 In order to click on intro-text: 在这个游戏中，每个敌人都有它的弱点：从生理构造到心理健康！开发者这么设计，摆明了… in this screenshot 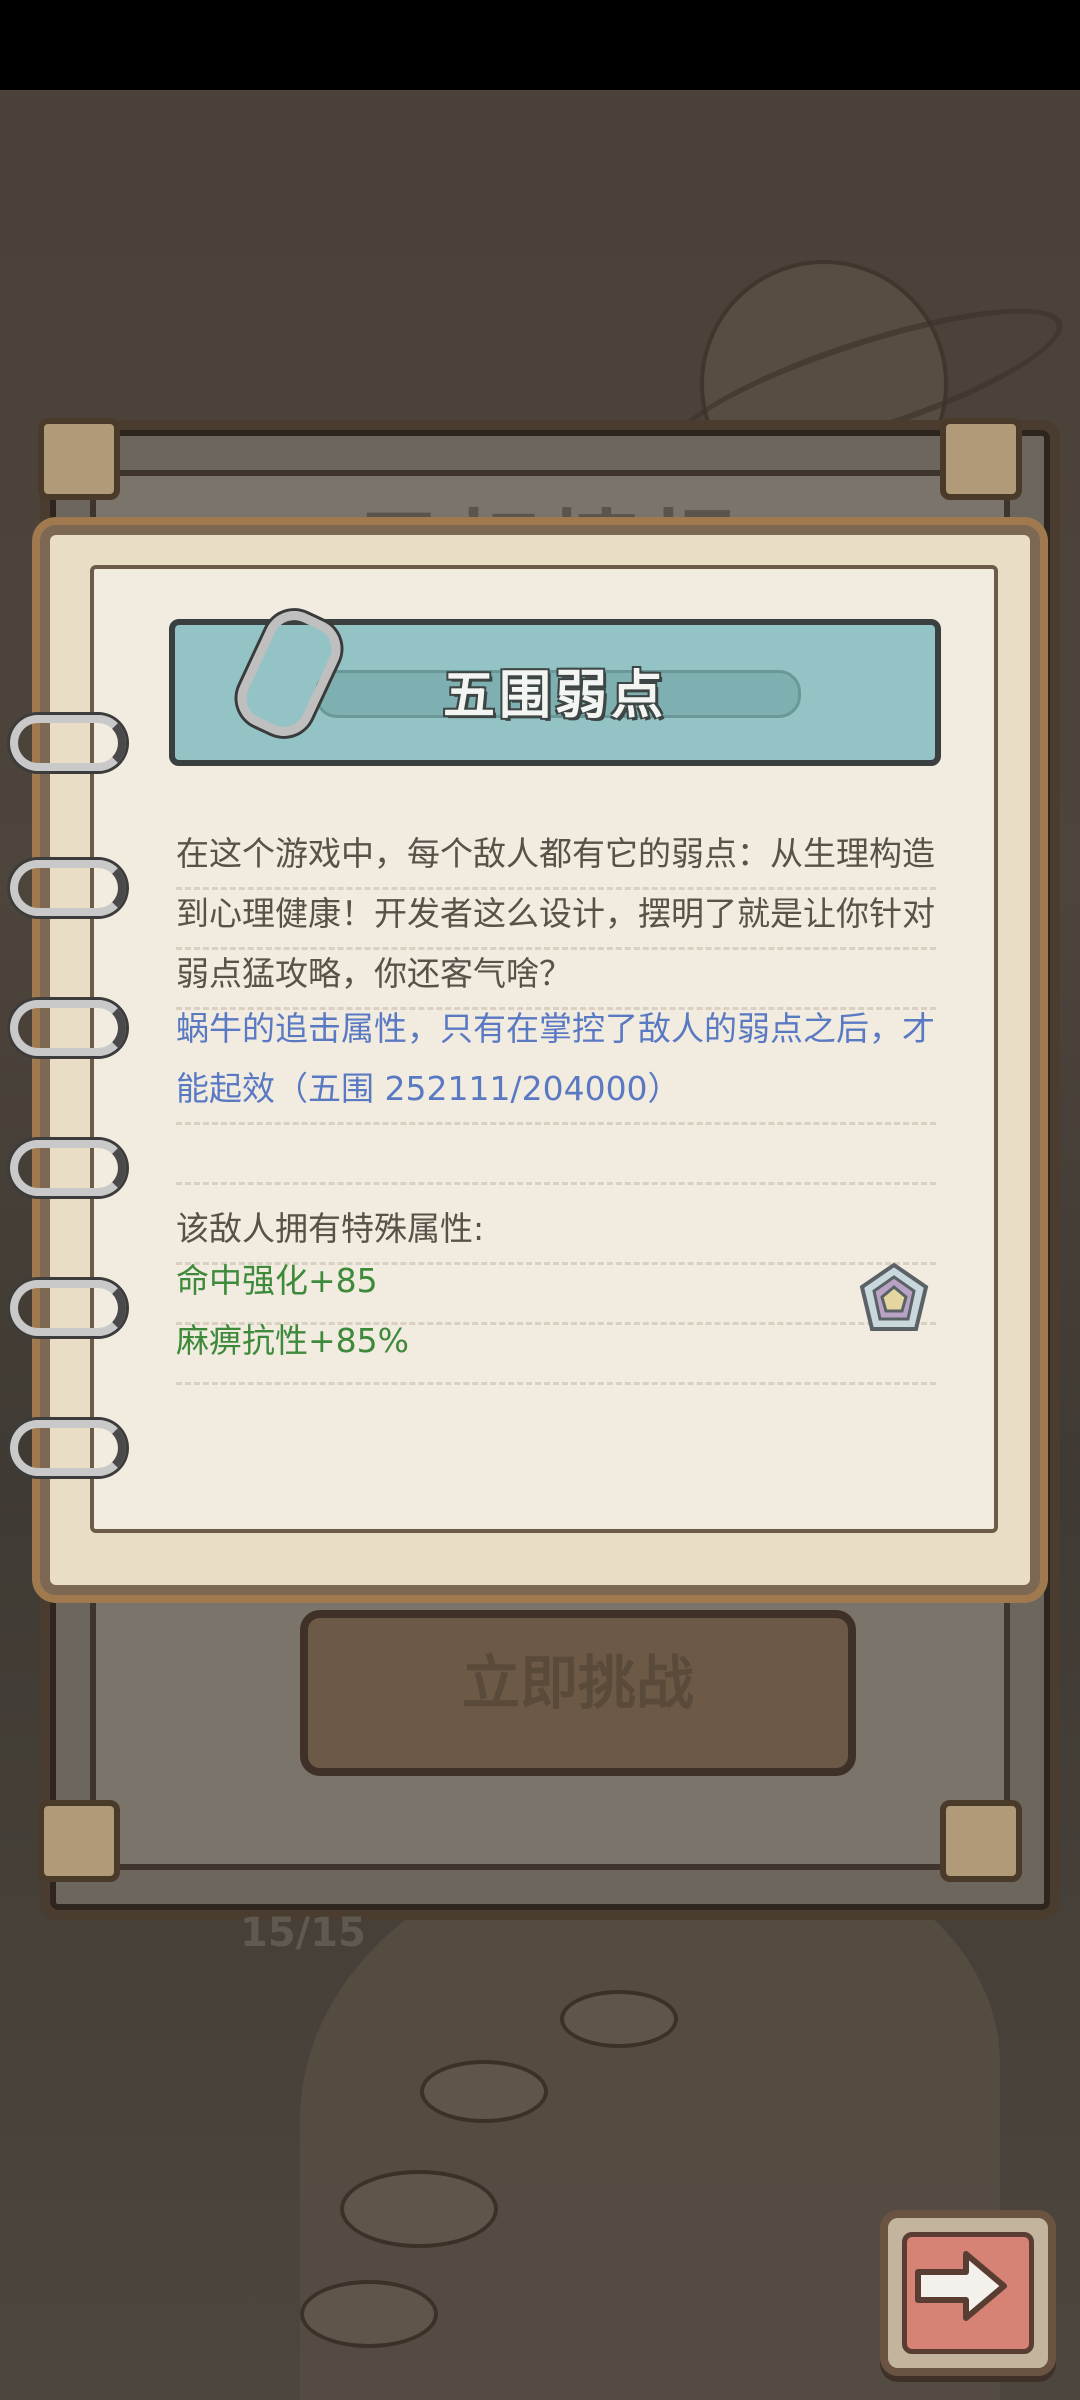, I will do `click(555, 913)`.